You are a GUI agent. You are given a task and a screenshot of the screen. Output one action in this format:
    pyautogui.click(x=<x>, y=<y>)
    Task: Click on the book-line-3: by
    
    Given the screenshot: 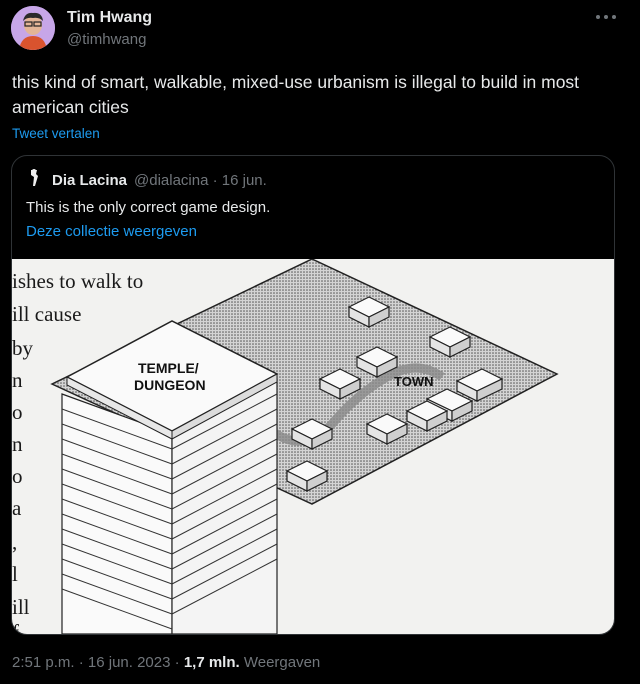 What is the action you would take?
    pyautogui.click(x=23, y=348)
    